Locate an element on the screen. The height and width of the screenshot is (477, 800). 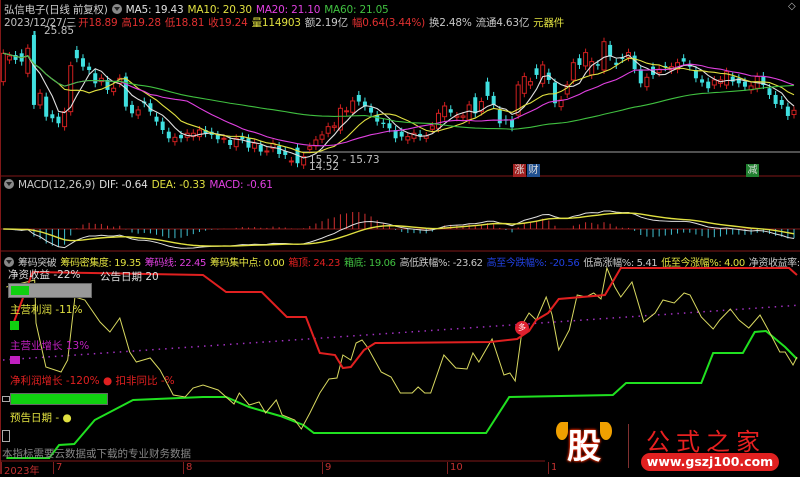
dif-line is located at coordinates (399, 229).